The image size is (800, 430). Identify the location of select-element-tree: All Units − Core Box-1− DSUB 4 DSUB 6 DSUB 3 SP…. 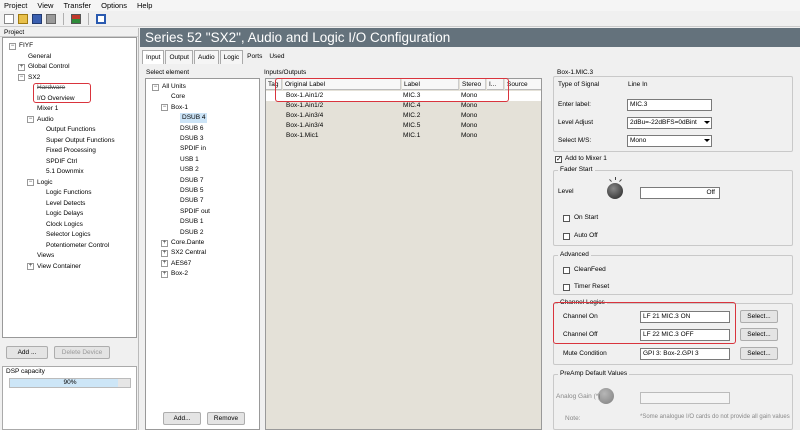
(202, 254).